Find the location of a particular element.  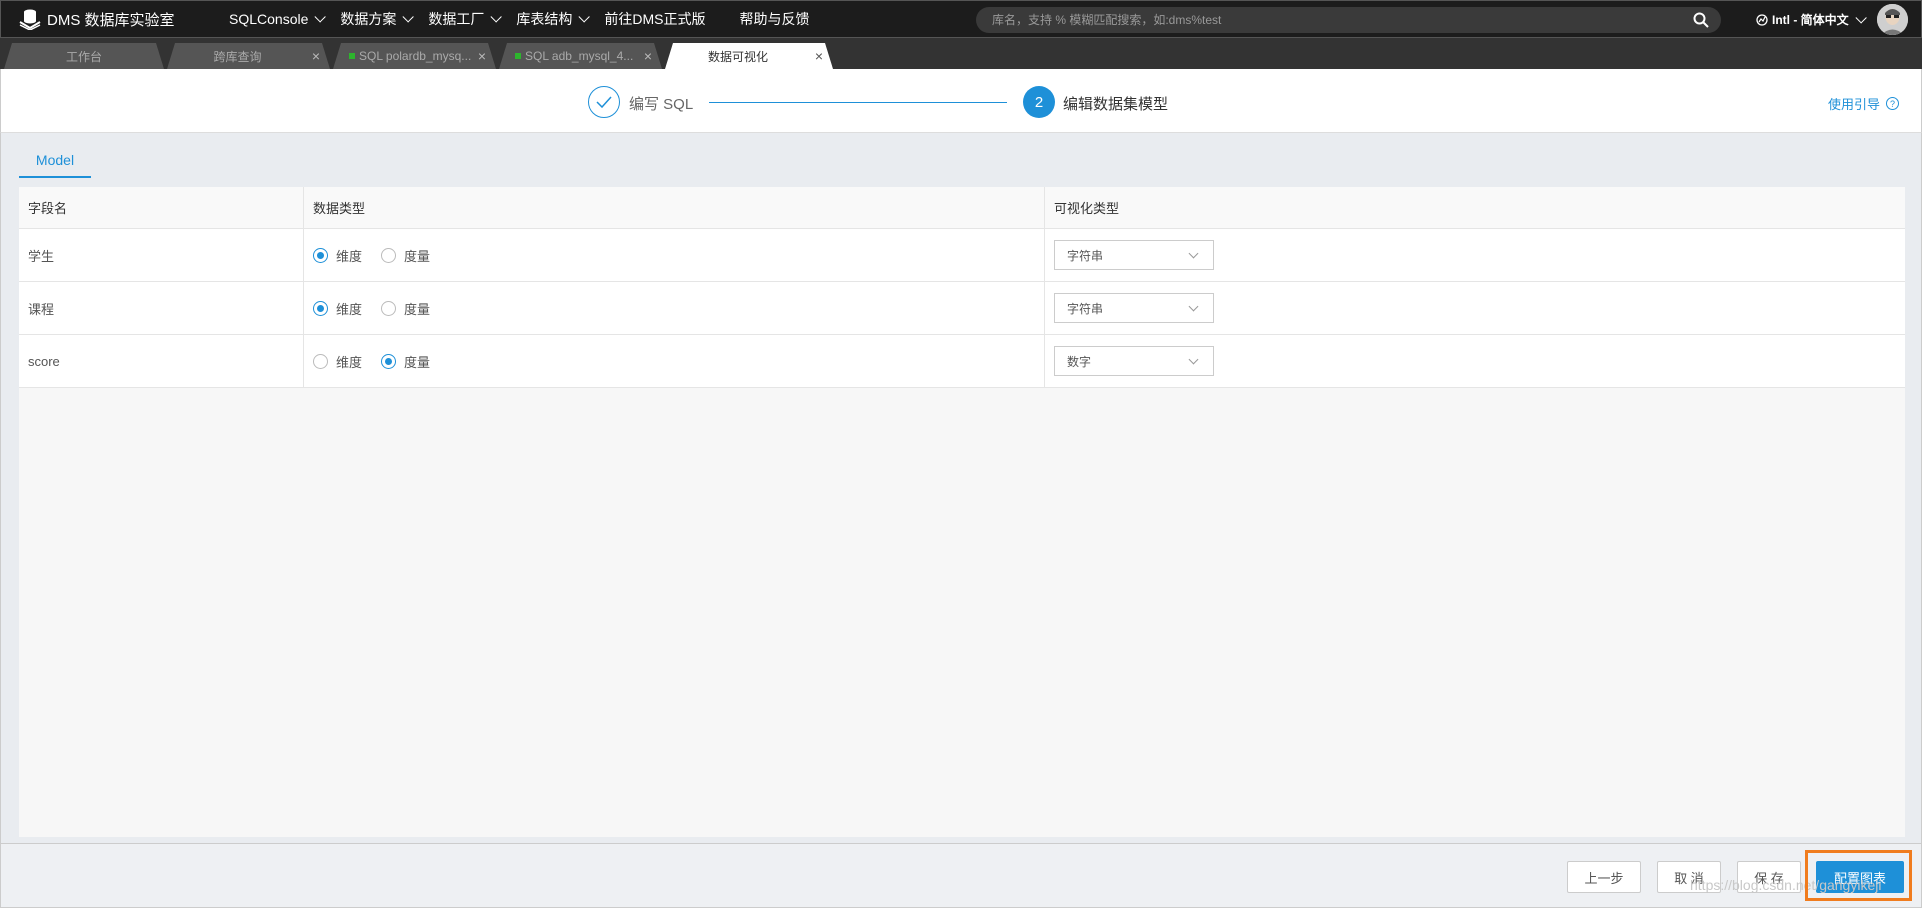

tab-sql-polardb: SQL polardb_mysq... × is located at coordinates (414, 56).